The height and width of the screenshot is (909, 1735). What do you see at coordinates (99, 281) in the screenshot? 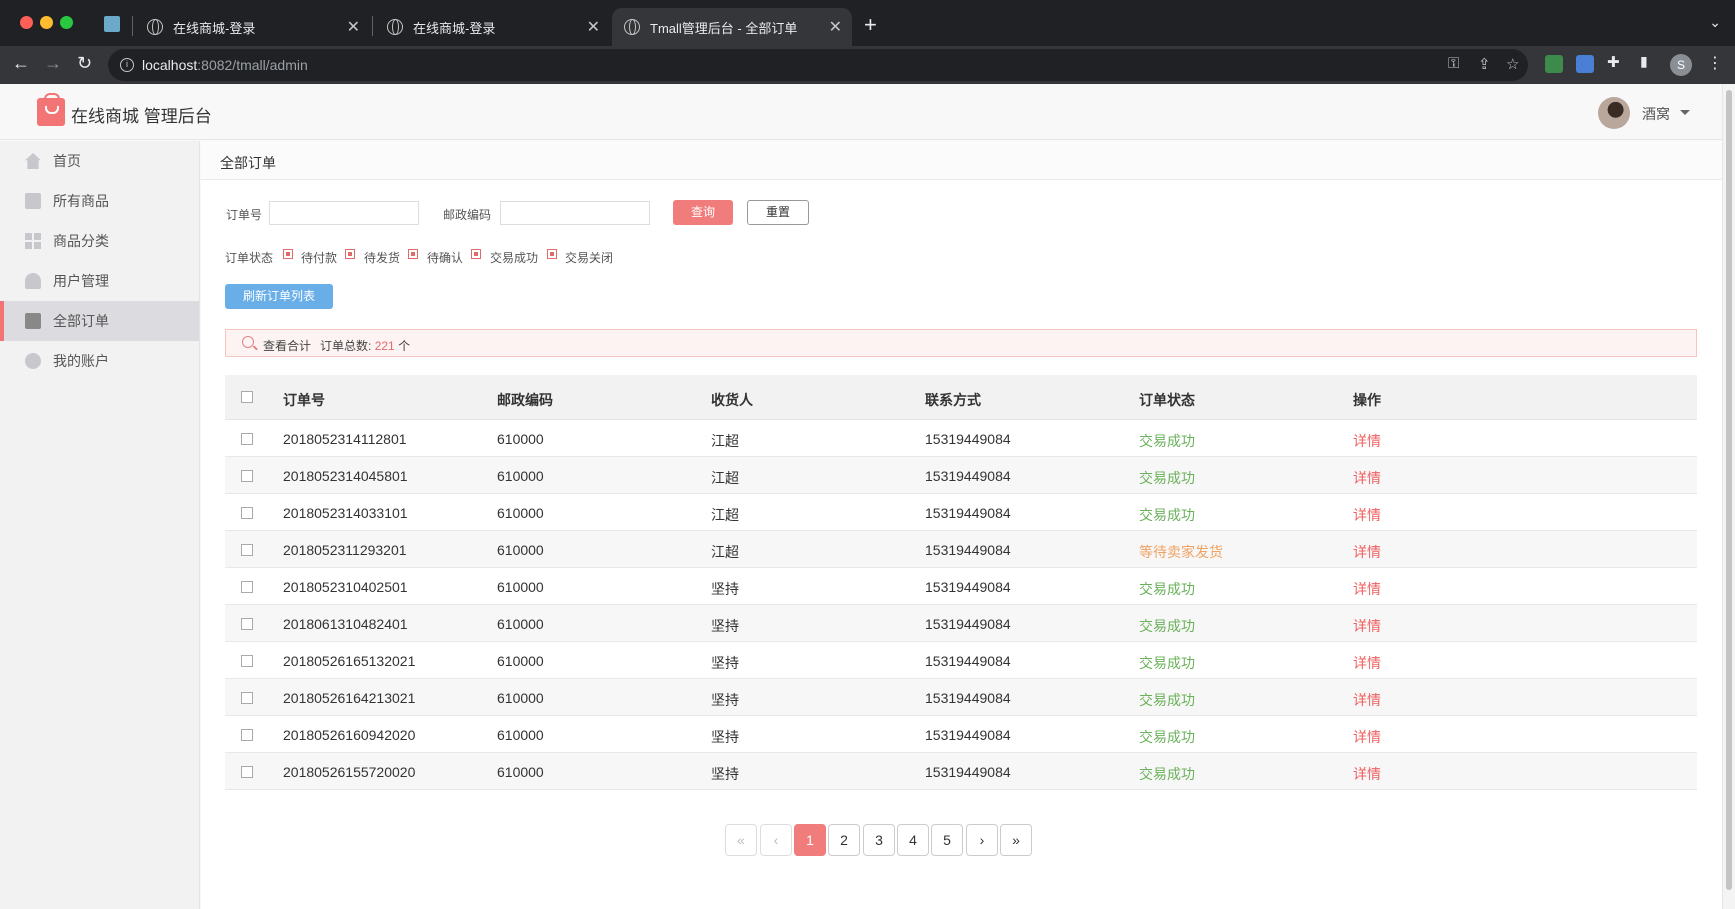
I see `sidebar-item-users: 用户管理` at bounding box center [99, 281].